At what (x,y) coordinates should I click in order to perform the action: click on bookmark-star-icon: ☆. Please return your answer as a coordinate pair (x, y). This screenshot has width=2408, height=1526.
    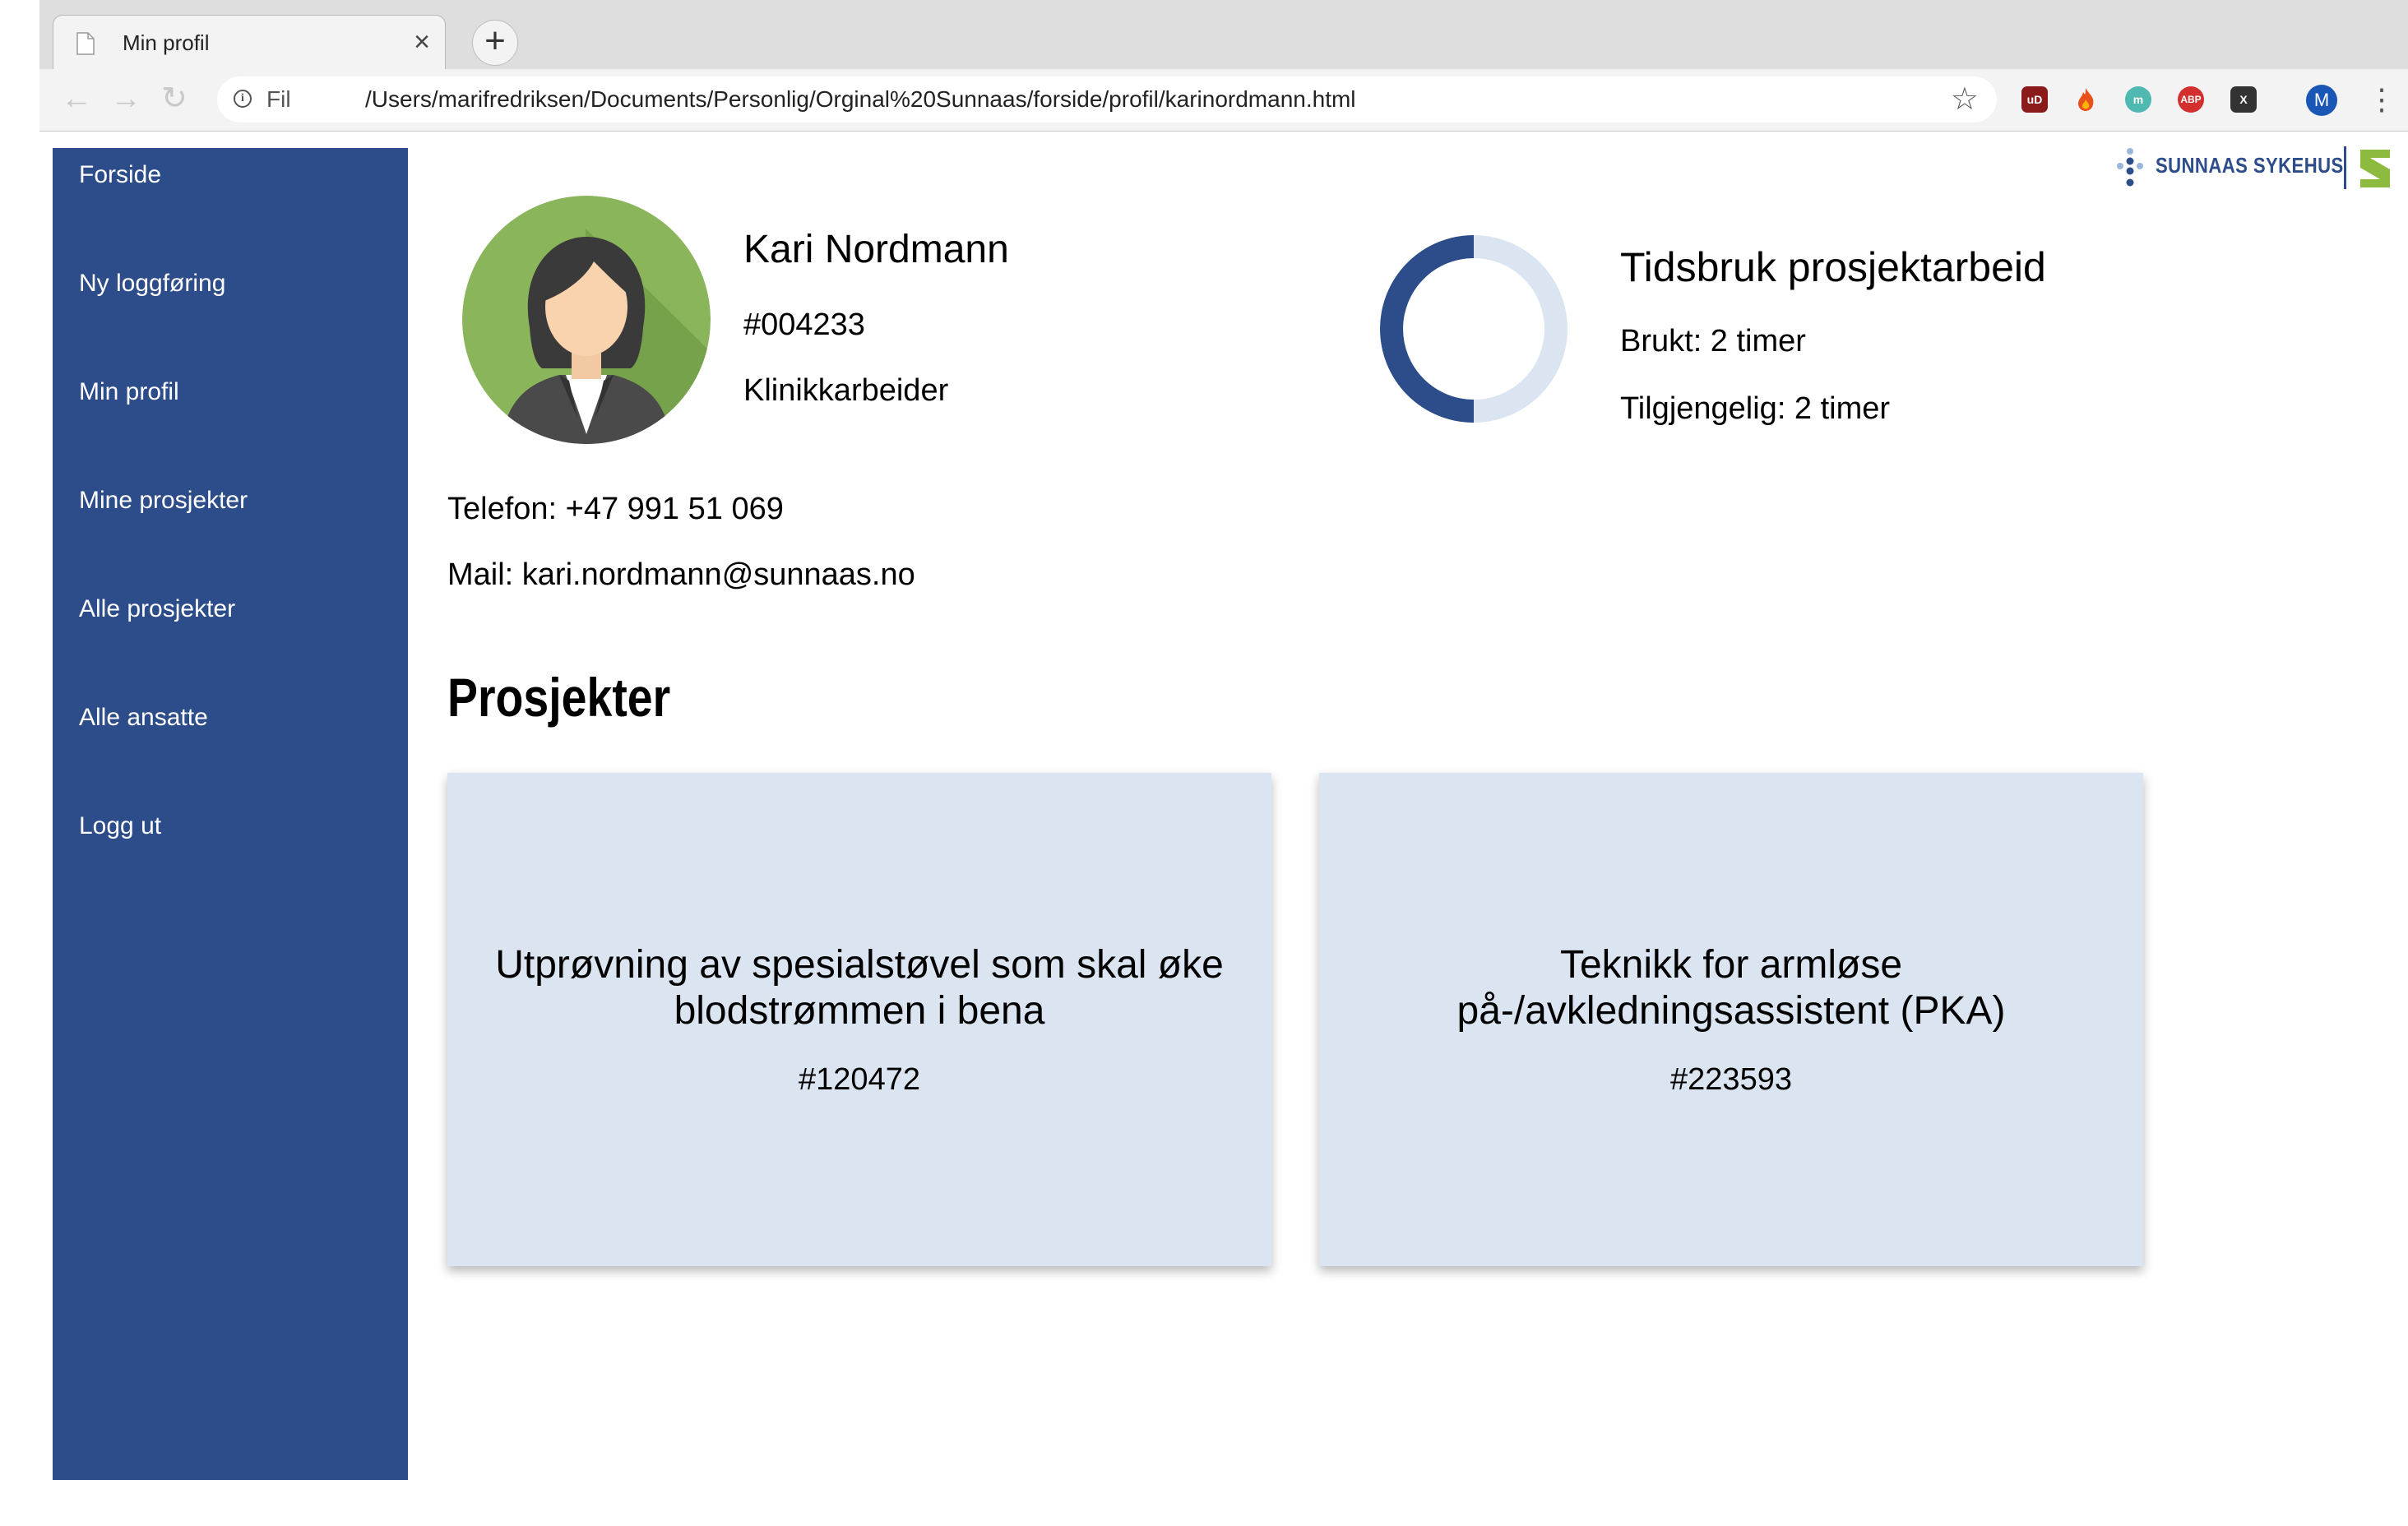
    Looking at the image, I should click on (1965, 99).